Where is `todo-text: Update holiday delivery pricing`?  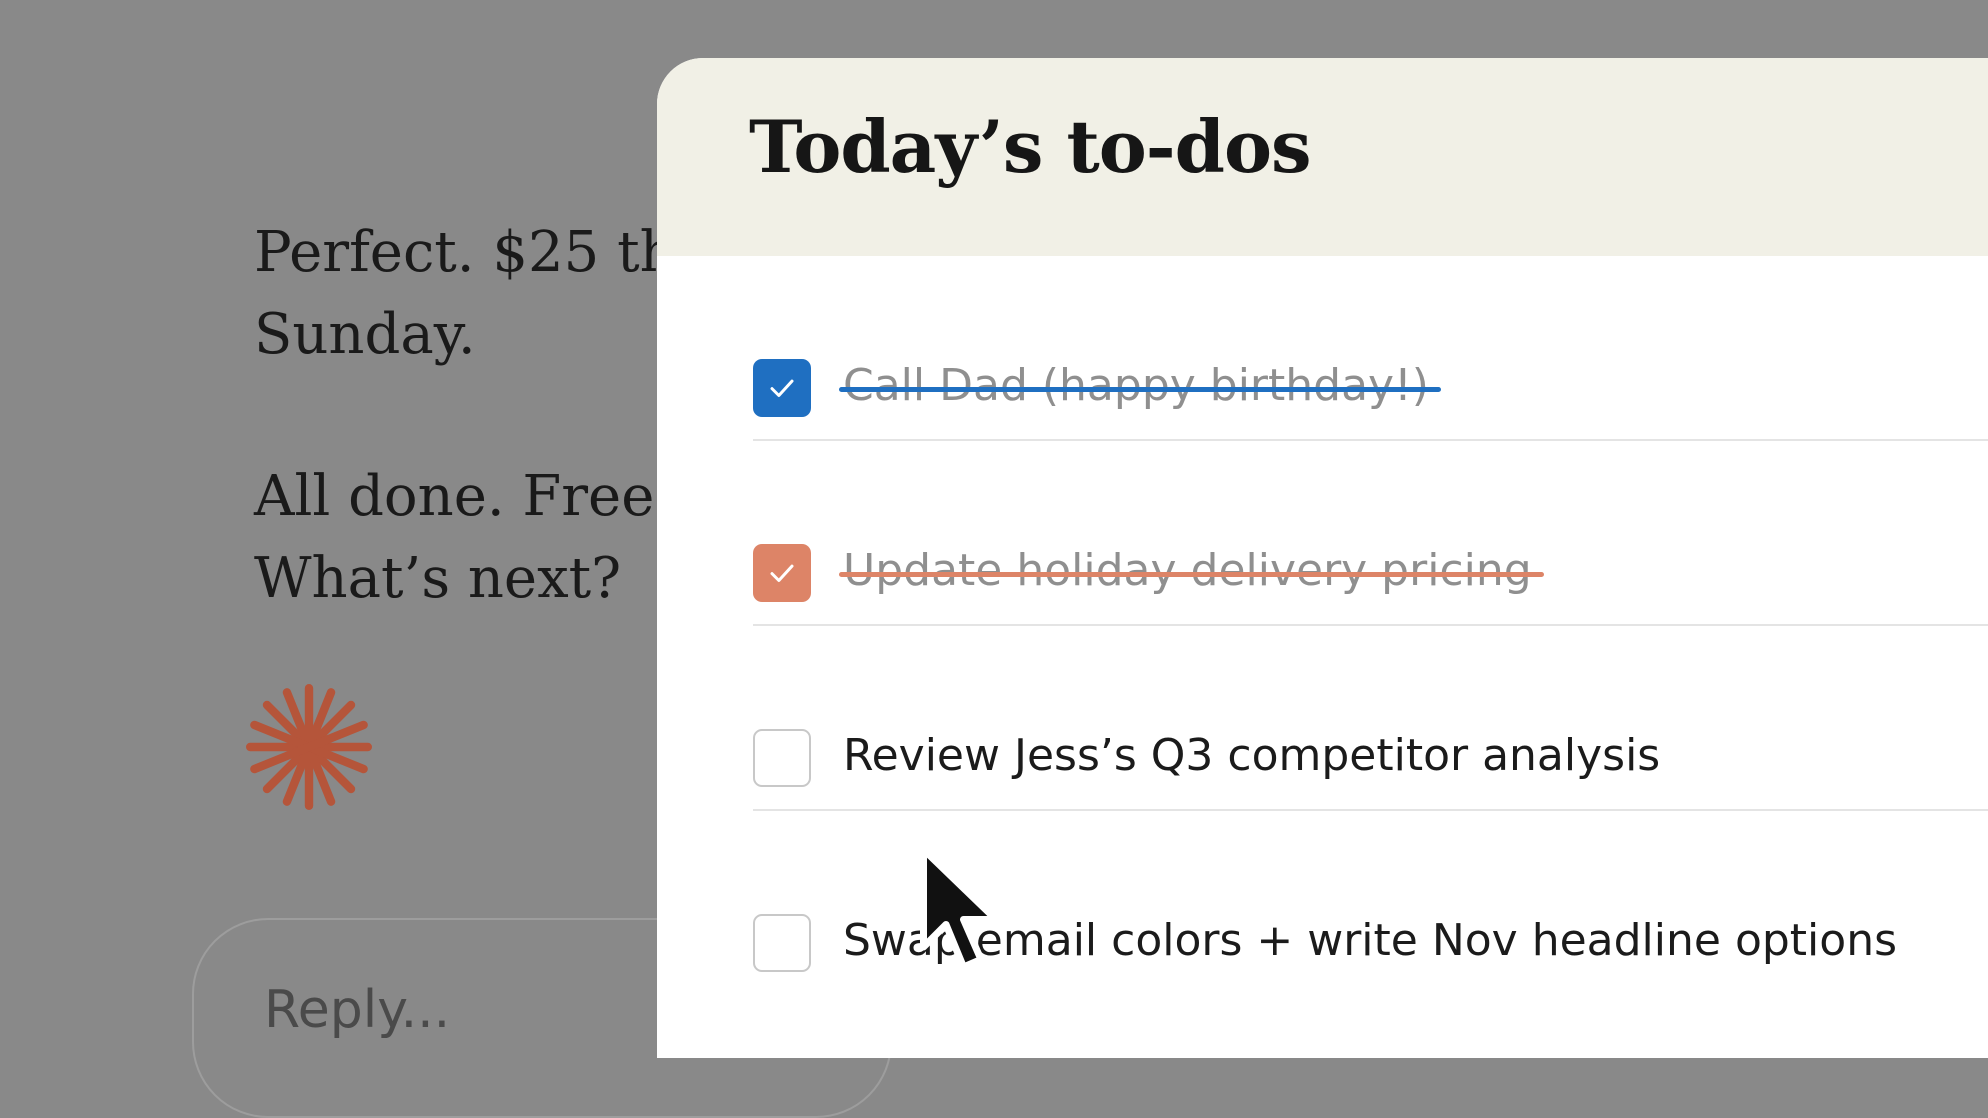 todo-text: Update holiday delivery pricing is located at coordinates (1191, 571).